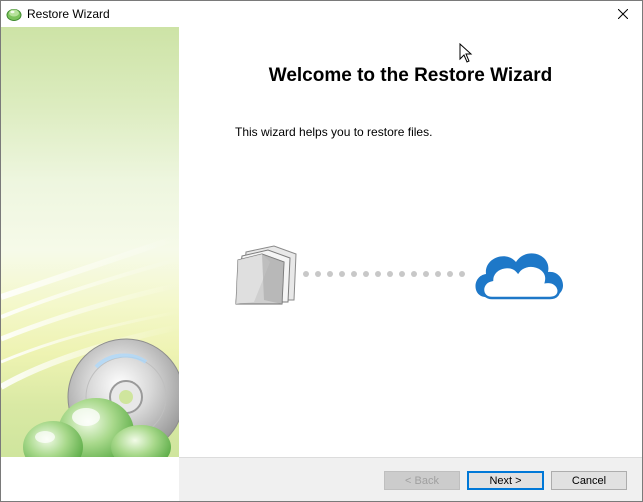  Describe the element at coordinates (505, 480) in the screenshot. I see `next-button: Next >` at that location.